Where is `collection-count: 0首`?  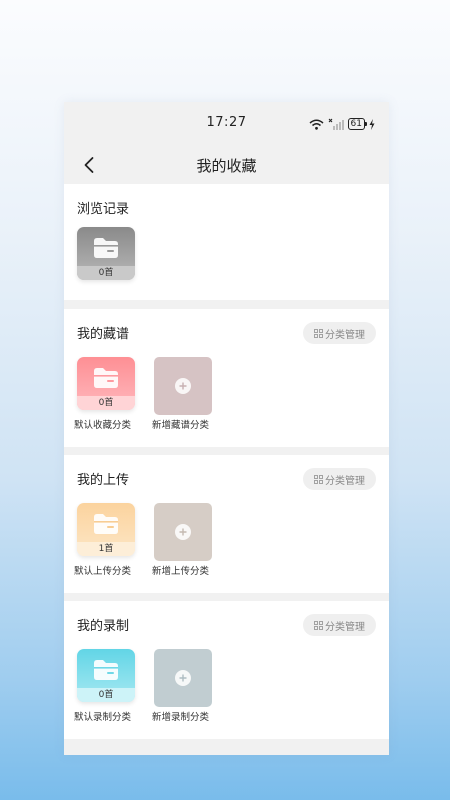
collection-count: 0首 is located at coordinates (106, 403).